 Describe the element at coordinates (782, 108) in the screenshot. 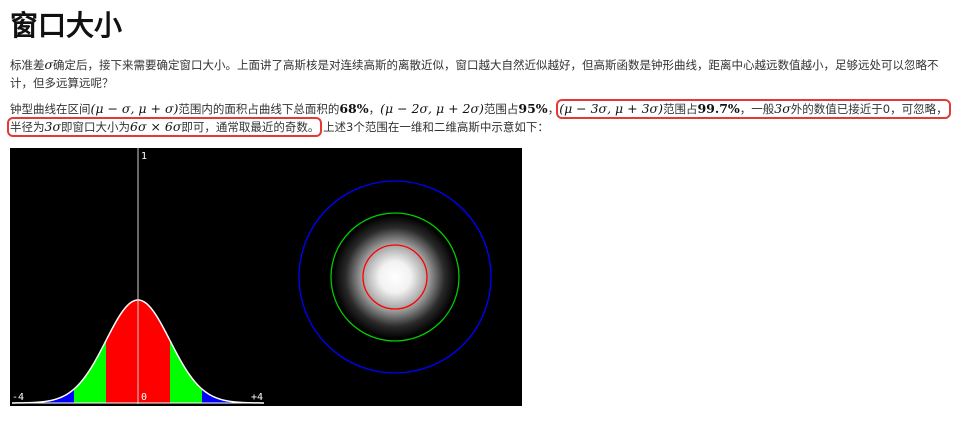

I see `three-sigma-symbol: 3σ` at that location.